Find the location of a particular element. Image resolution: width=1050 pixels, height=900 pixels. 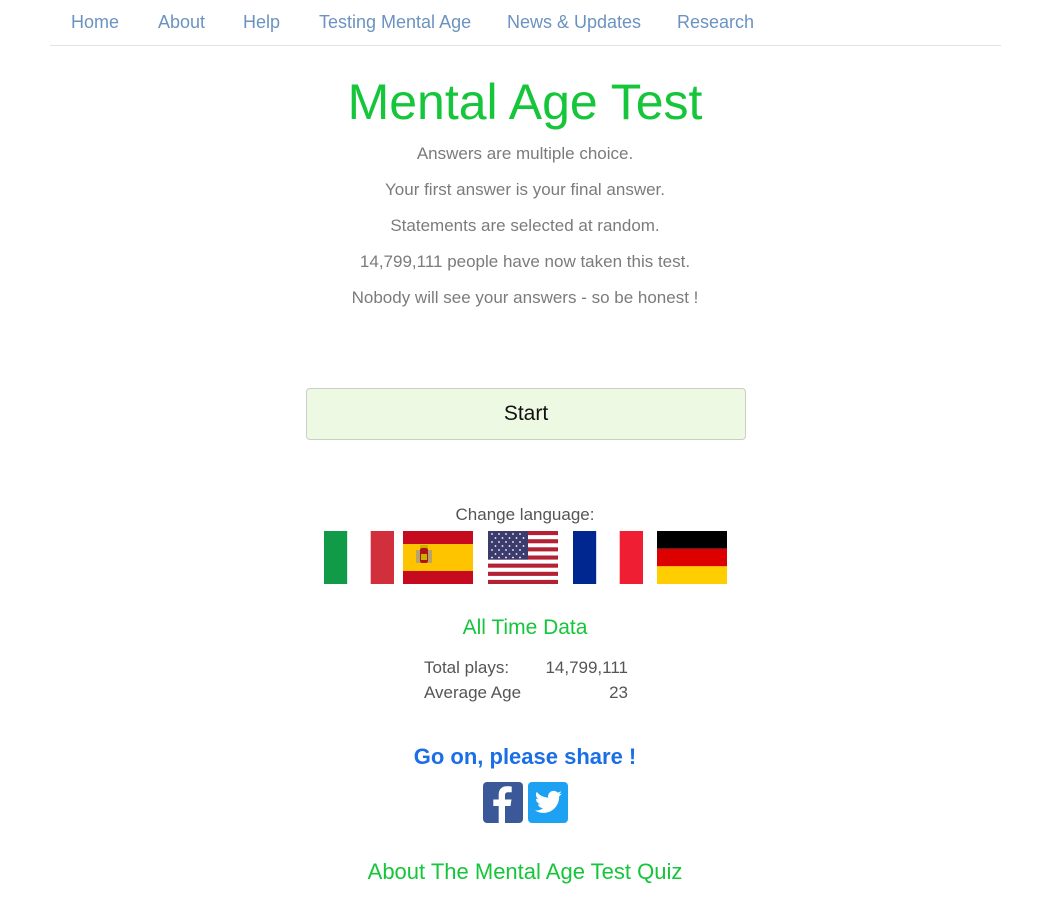

twitter-share-button is located at coordinates (548, 802).